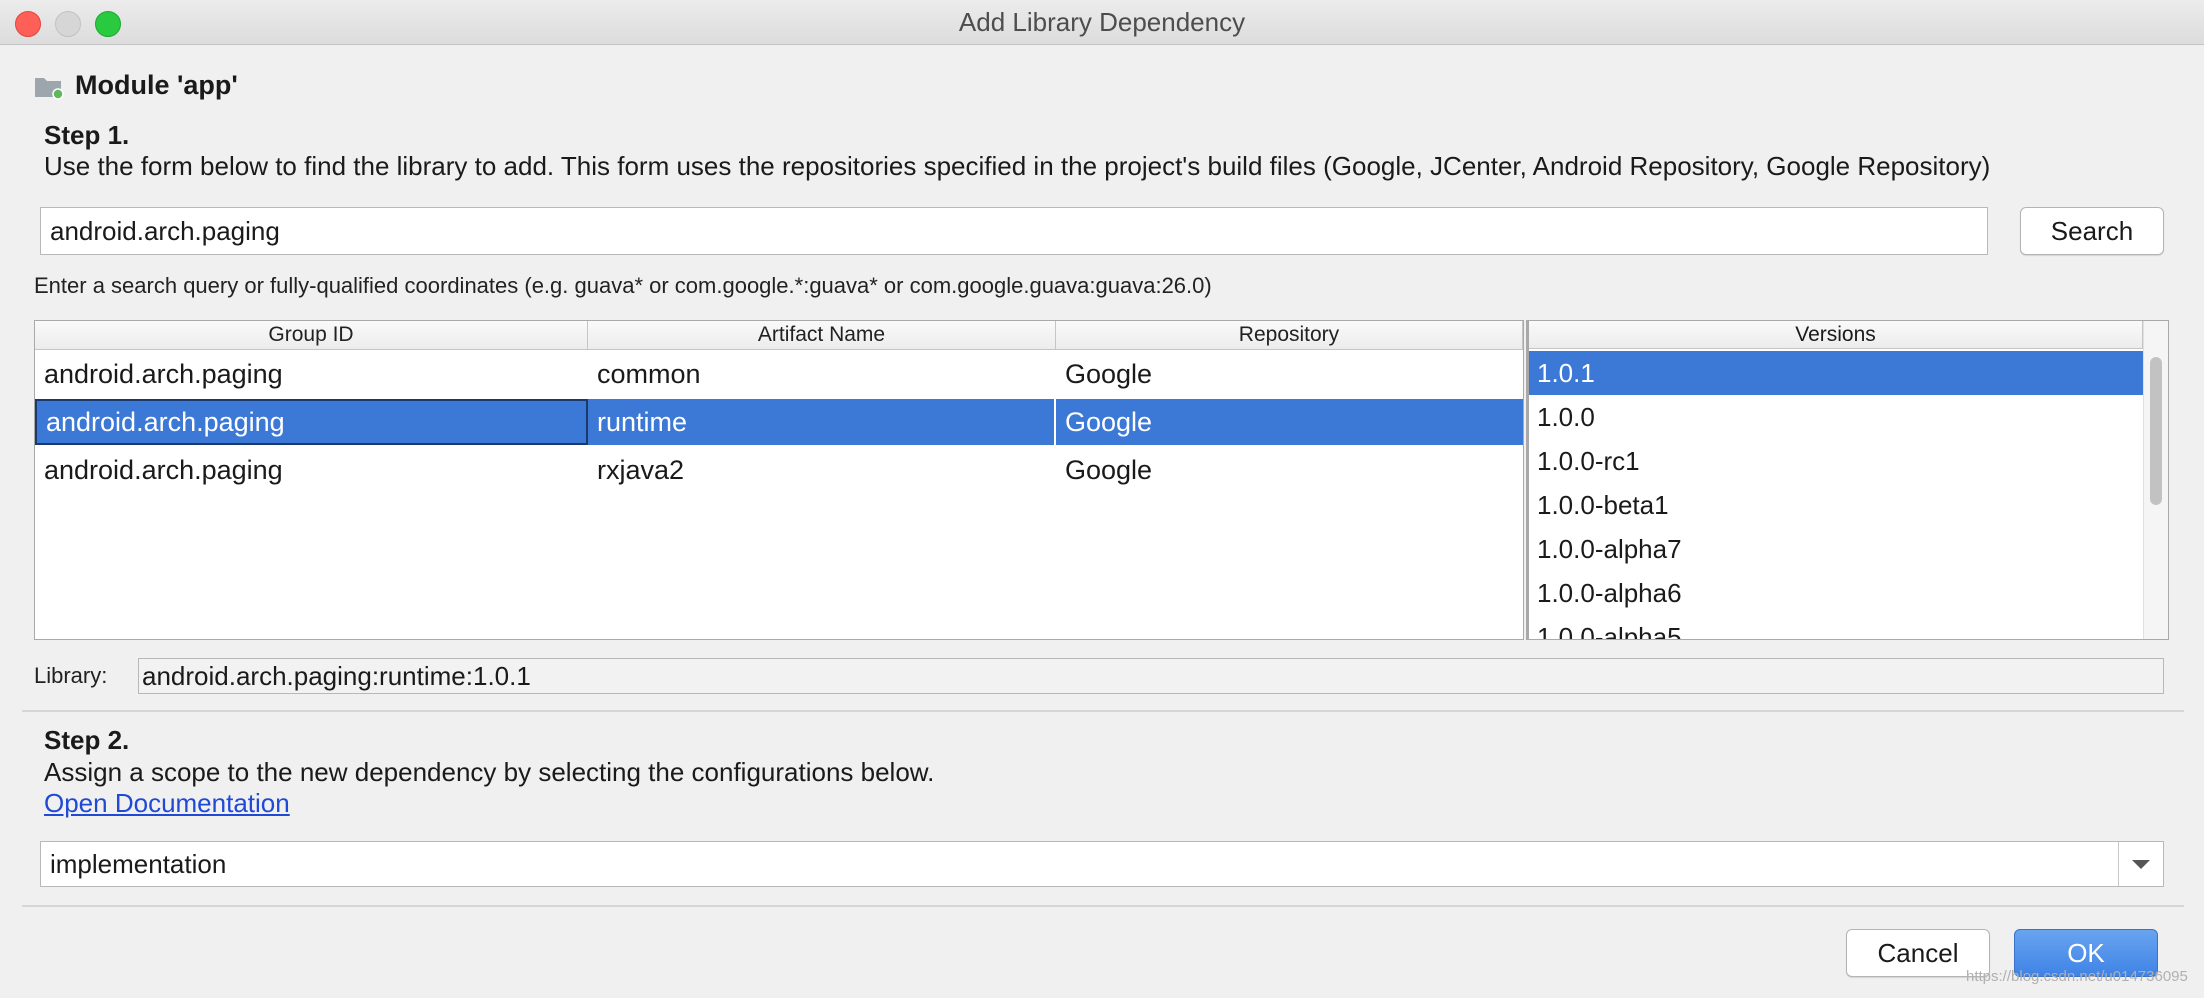 This screenshot has height=998, width=2204. What do you see at coordinates (49, 89) in the screenshot?
I see `module-folder-icon` at bounding box center [49, 89].